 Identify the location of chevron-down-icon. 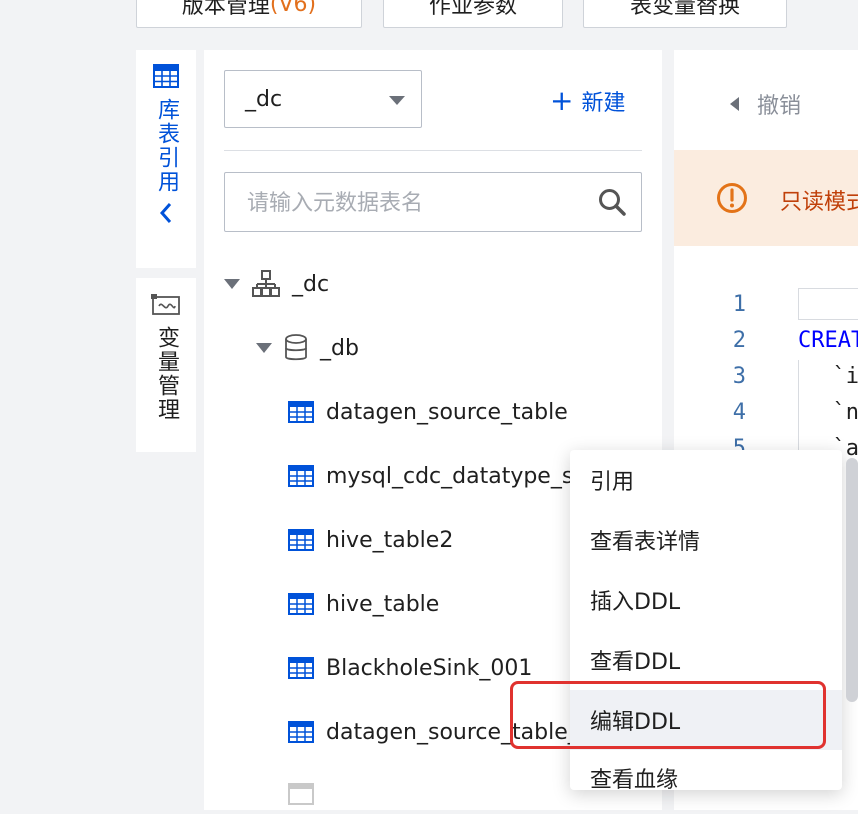
(397, 100).